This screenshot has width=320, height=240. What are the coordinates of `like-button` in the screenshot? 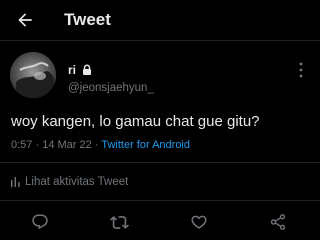 It's located at (199, 222).